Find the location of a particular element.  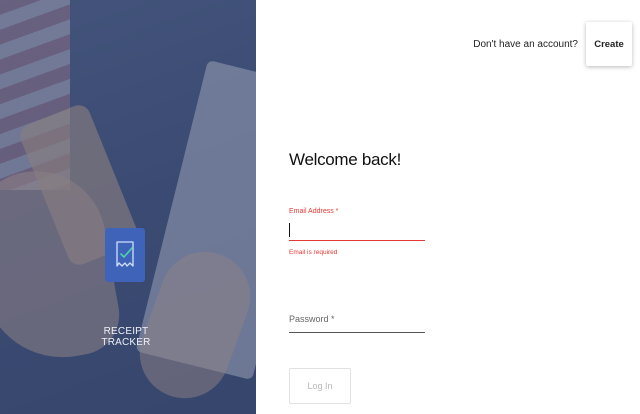

app-logo-tile is located at coordinates (125, 255).